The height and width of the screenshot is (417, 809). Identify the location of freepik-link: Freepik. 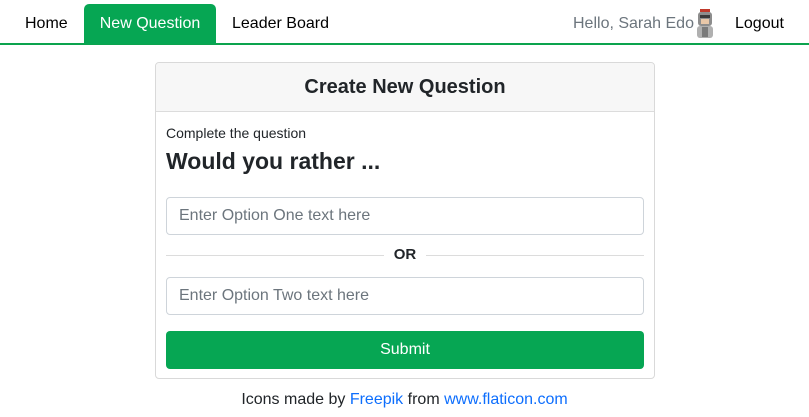
(376, 399).